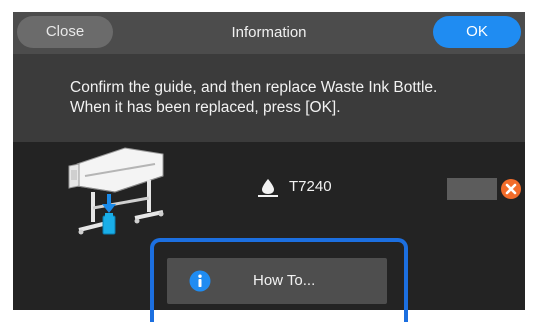 This screenshot has width=538, height=322. What do you see at coordinates (511, 189) in the screenshot?
I see `error-x-icon` at bounding box center [511, 189].